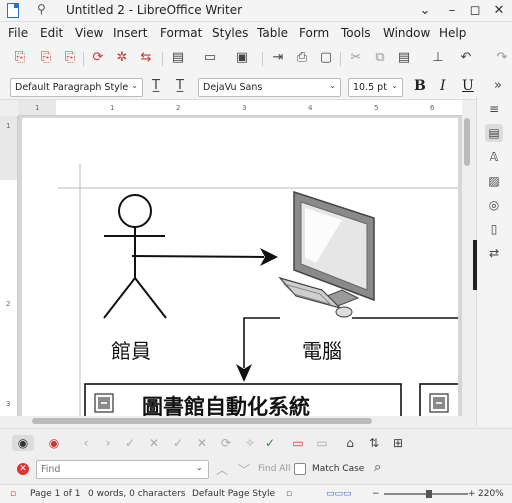  I want to click on gallery-icon: ▨, so click(494, 181).